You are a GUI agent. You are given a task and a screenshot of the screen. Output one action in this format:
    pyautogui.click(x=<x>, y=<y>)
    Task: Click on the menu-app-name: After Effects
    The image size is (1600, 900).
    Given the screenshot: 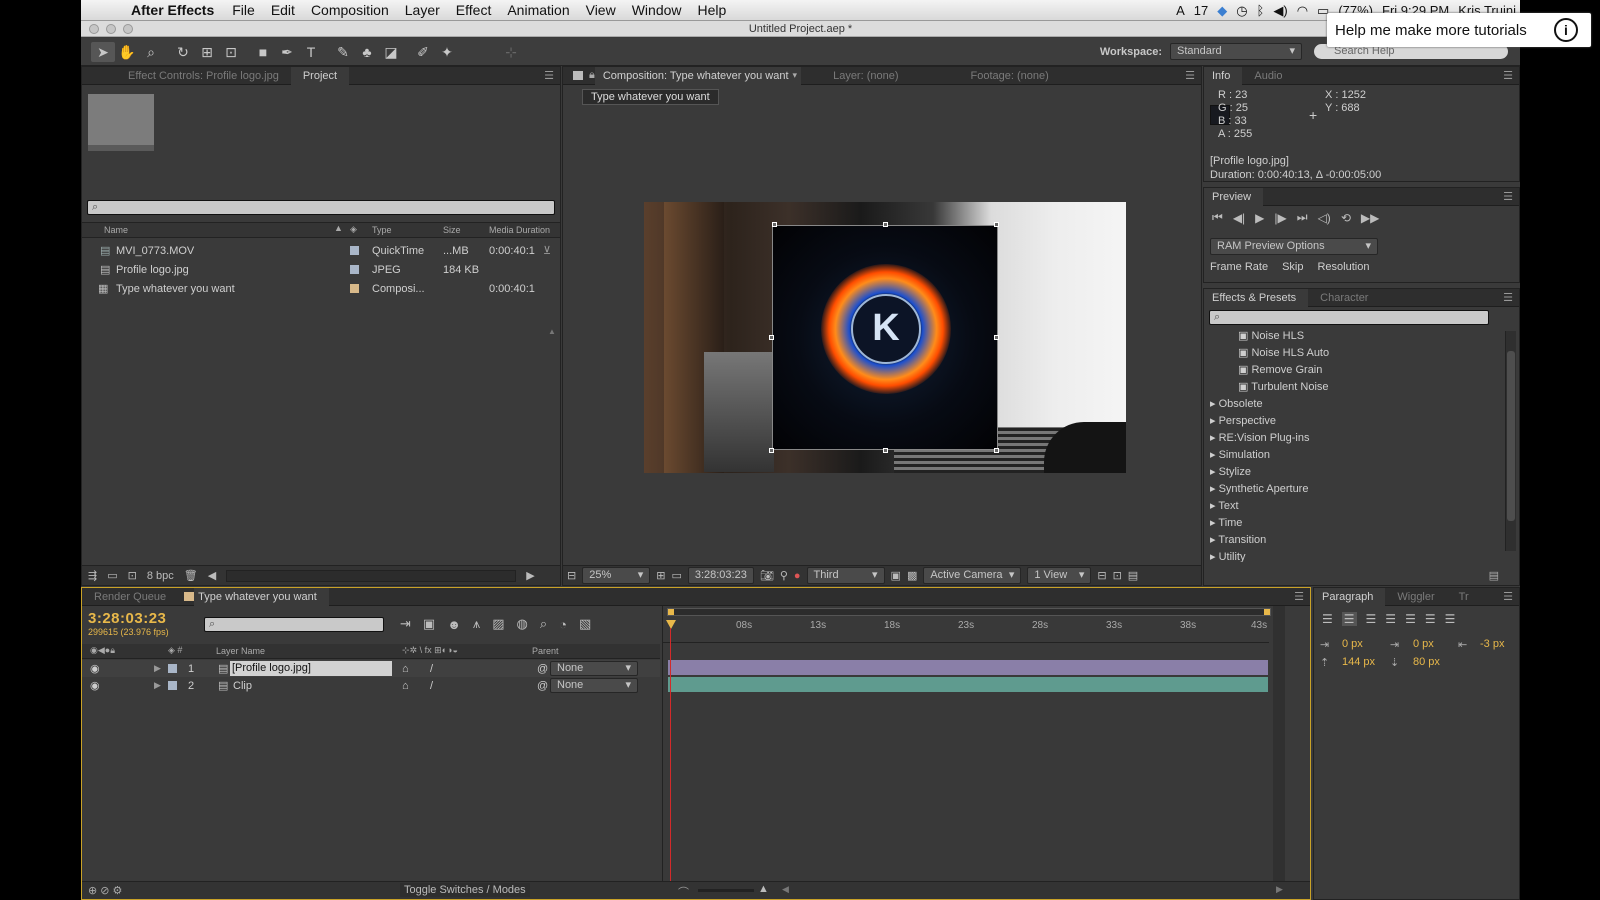 What is the action you would take?
    pyautogui.click(x=171, y=10)
    